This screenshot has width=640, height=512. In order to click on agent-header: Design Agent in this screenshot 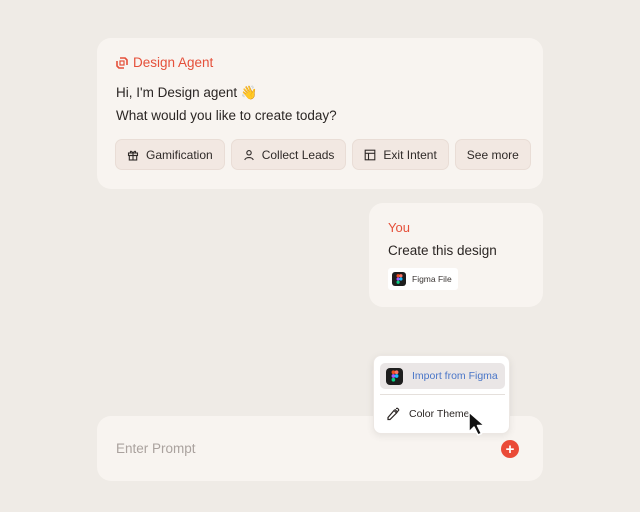, I will do `click(164, 62)`.